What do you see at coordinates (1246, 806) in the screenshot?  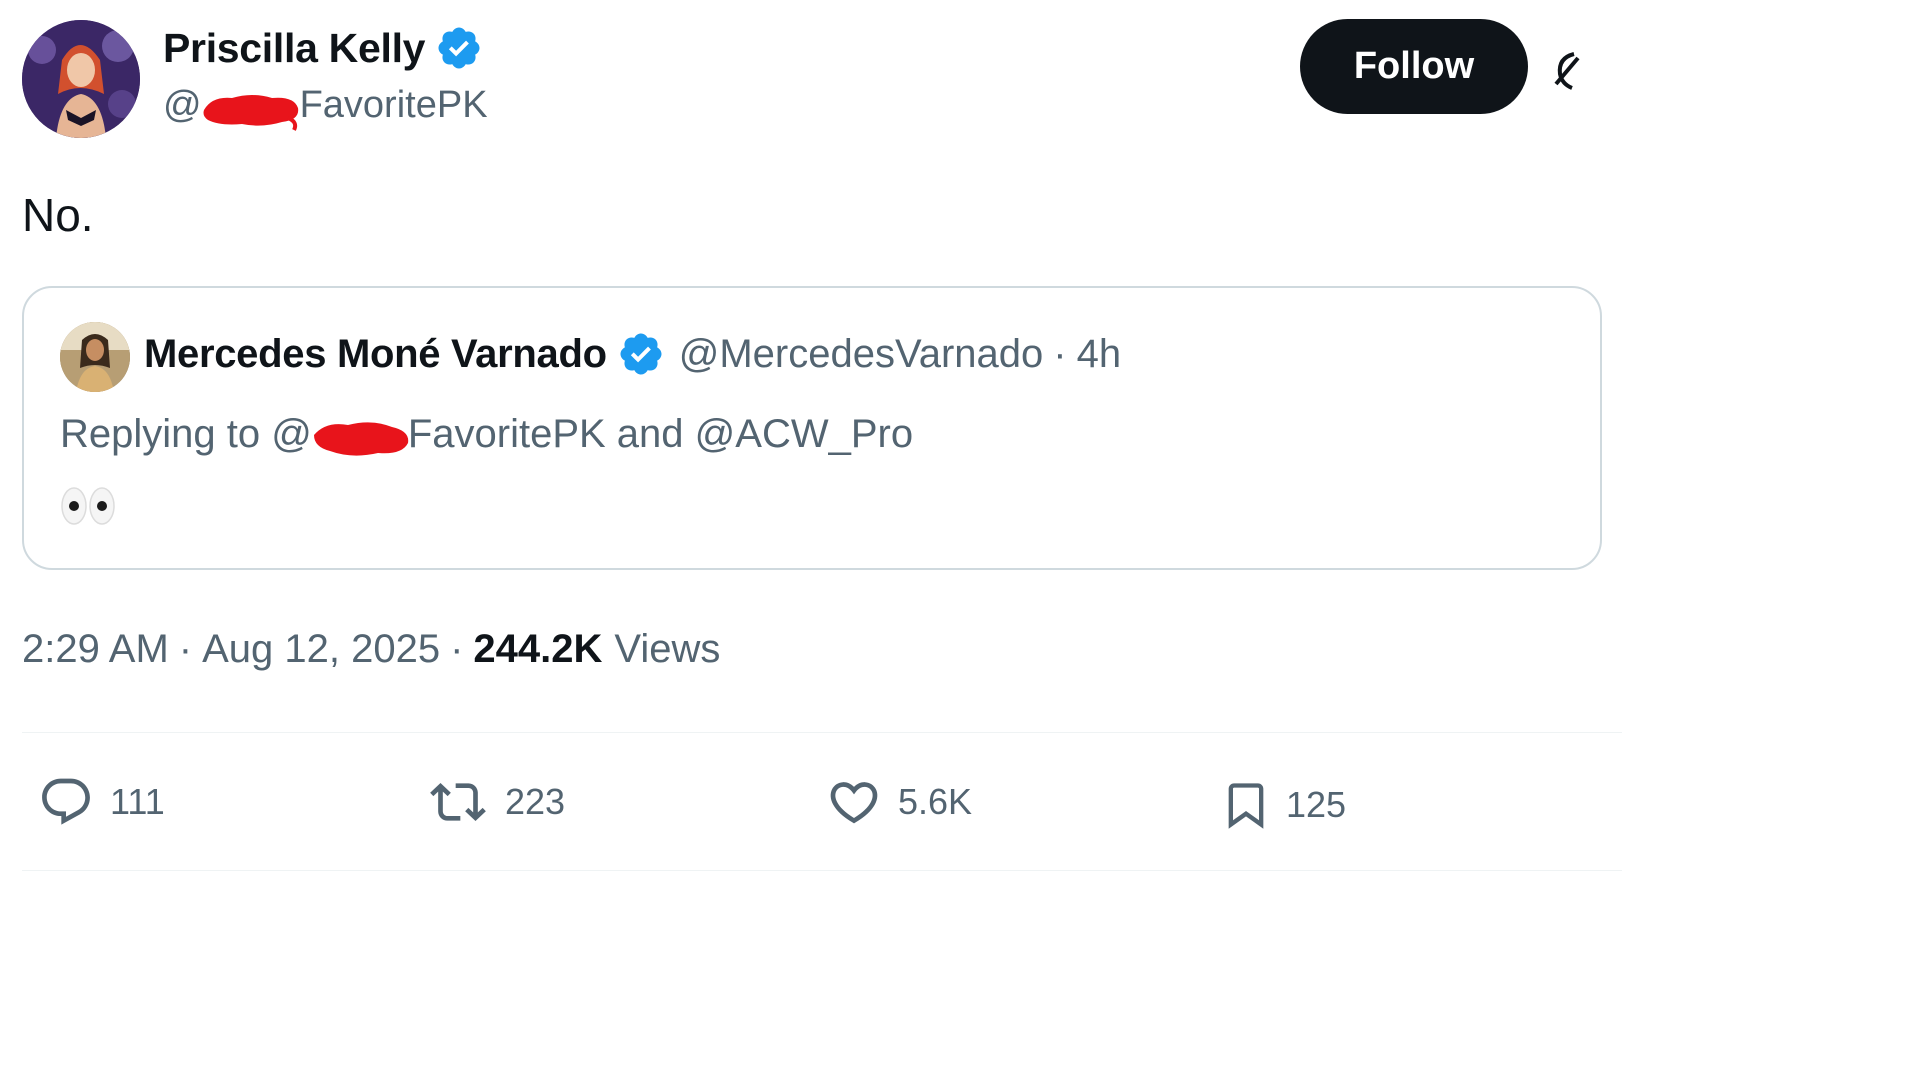 I see `bookmark-icon` at bounding box center [1246, 806].